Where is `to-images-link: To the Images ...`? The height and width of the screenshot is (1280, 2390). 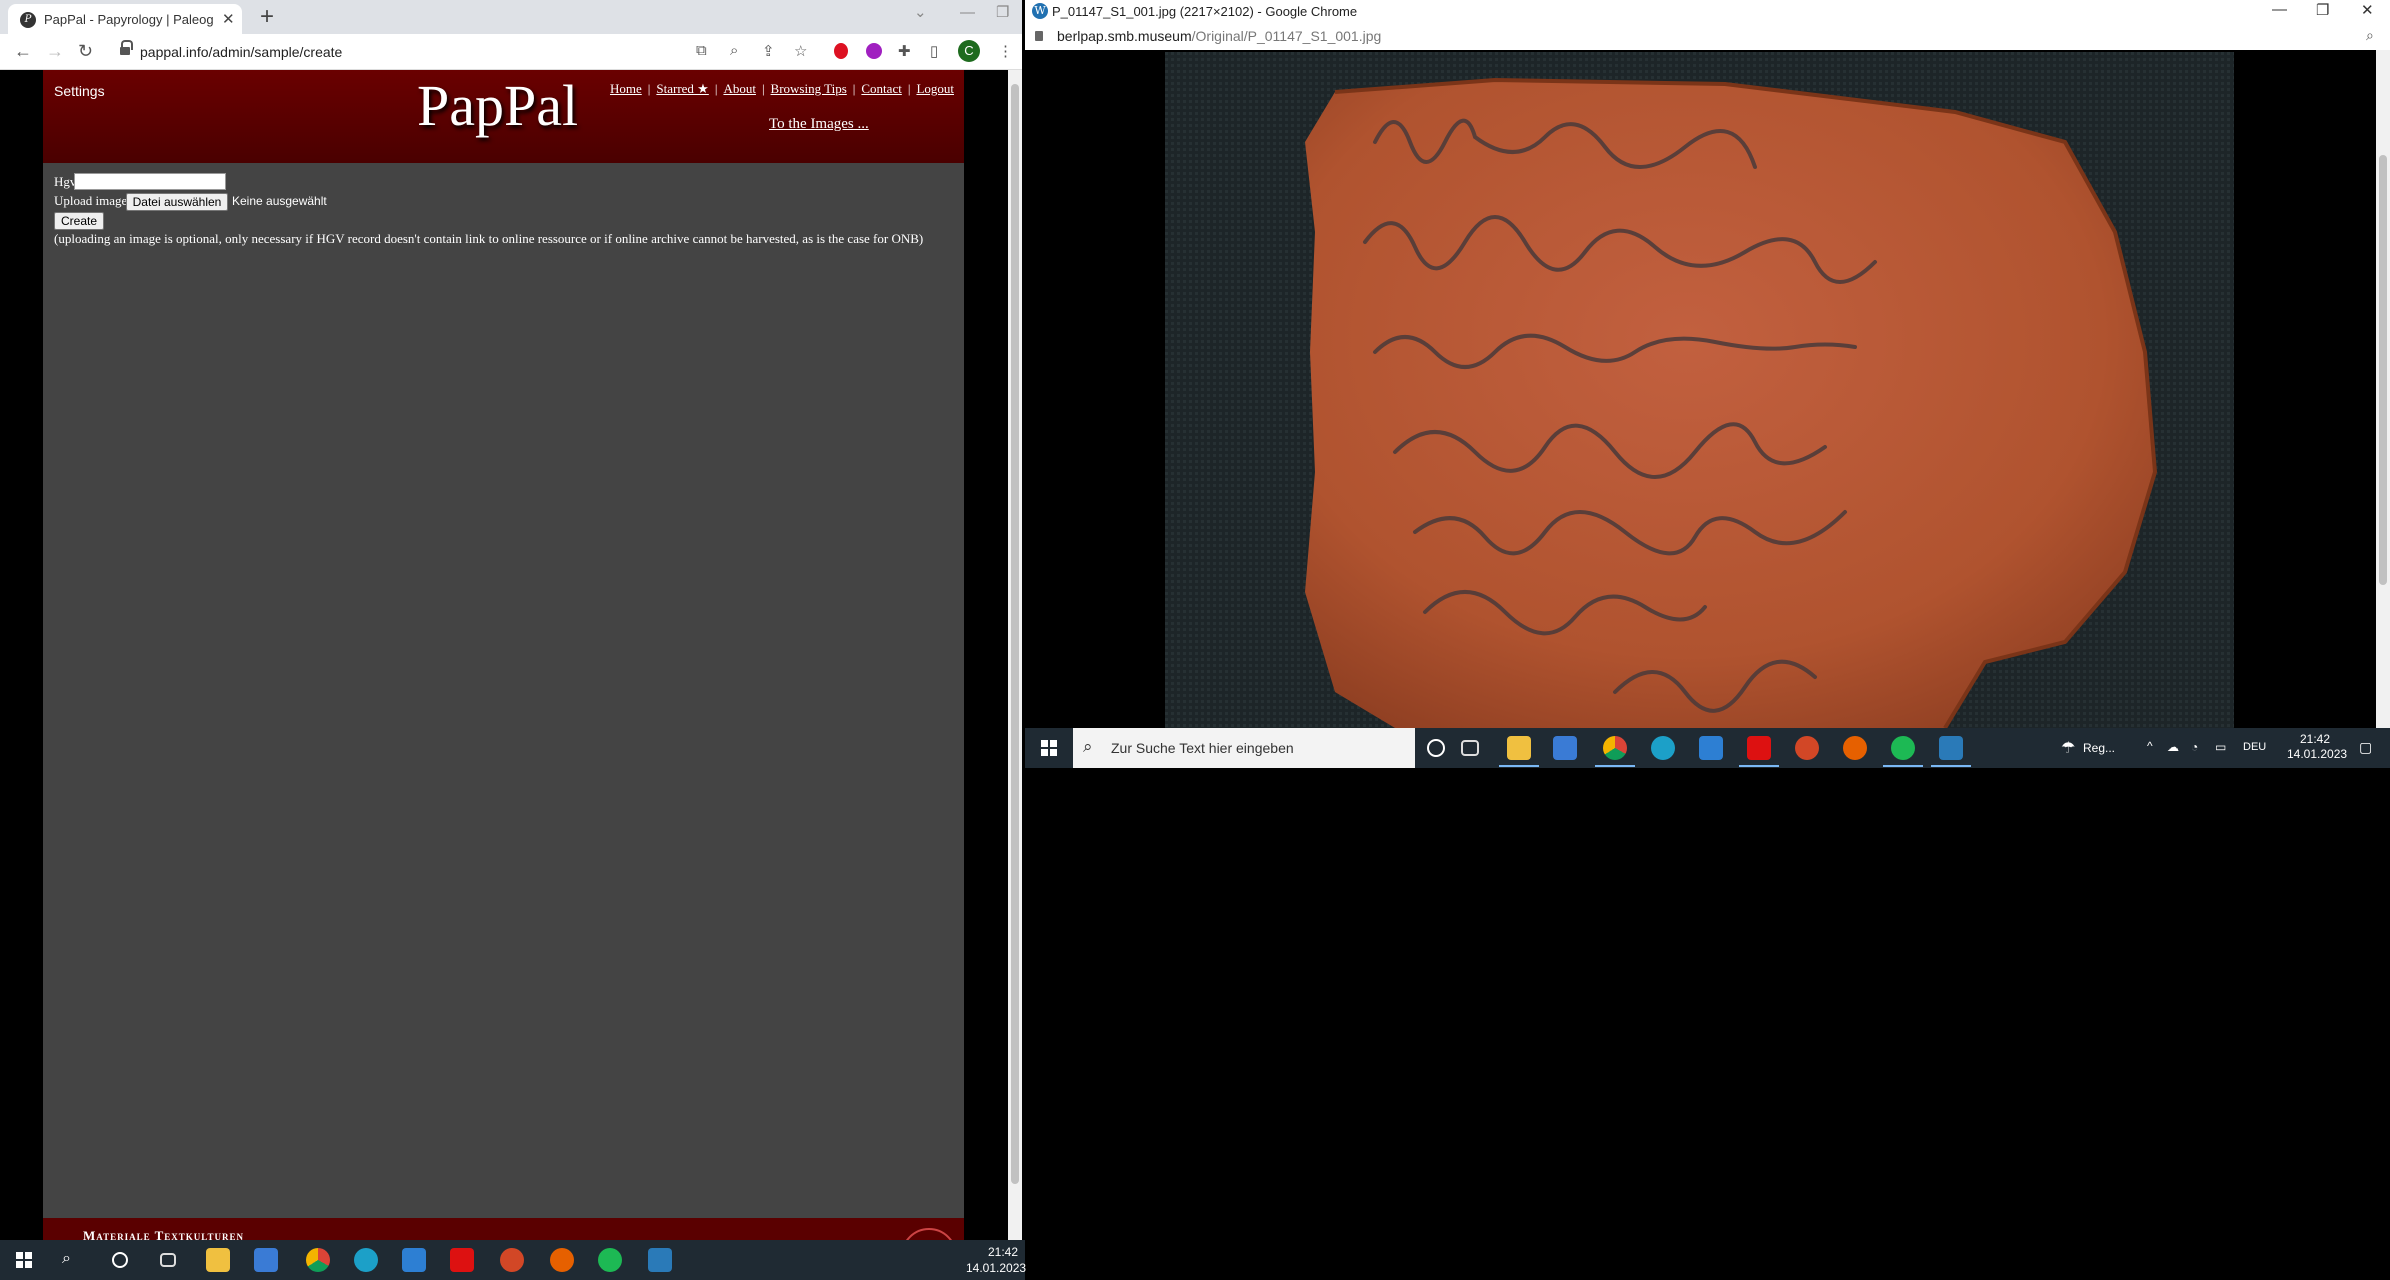
to-images-link: To the Images ... is located at coordinates (819, 124).